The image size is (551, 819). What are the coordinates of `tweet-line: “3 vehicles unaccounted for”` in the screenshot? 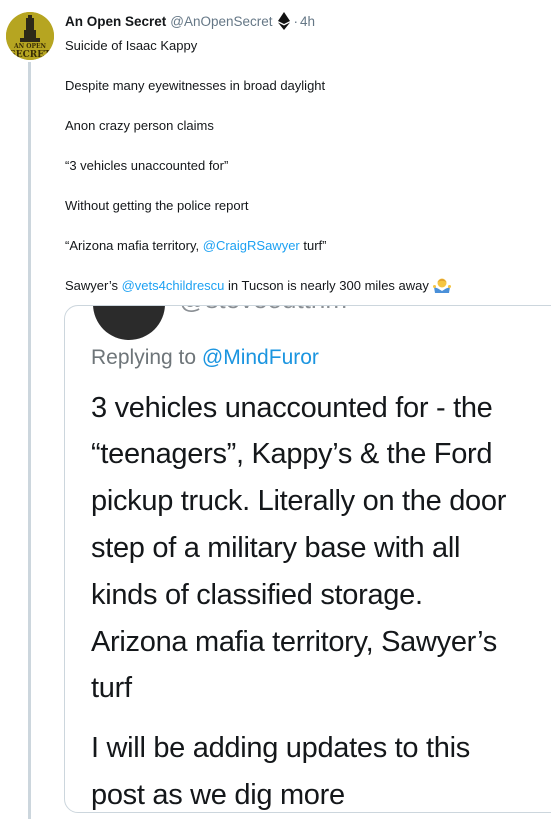 It's located at (147, 165).